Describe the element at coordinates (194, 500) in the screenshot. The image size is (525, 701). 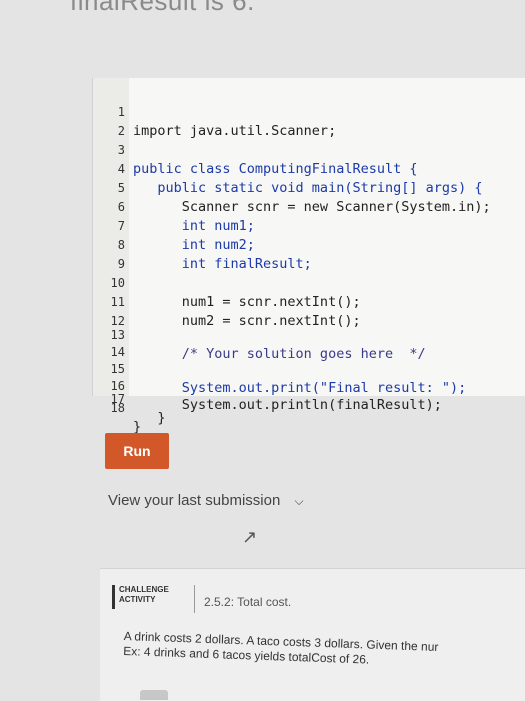
I see `view-last-submission-label: View your last submission` at that location.